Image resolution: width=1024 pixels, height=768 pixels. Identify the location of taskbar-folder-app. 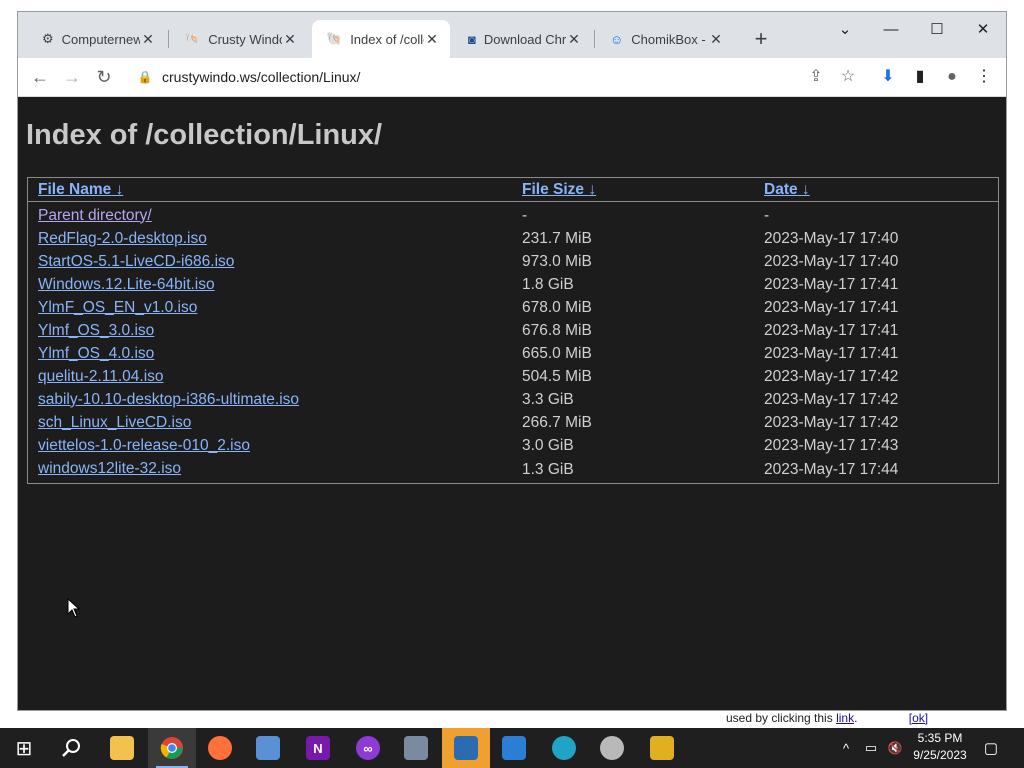
(466, 748).